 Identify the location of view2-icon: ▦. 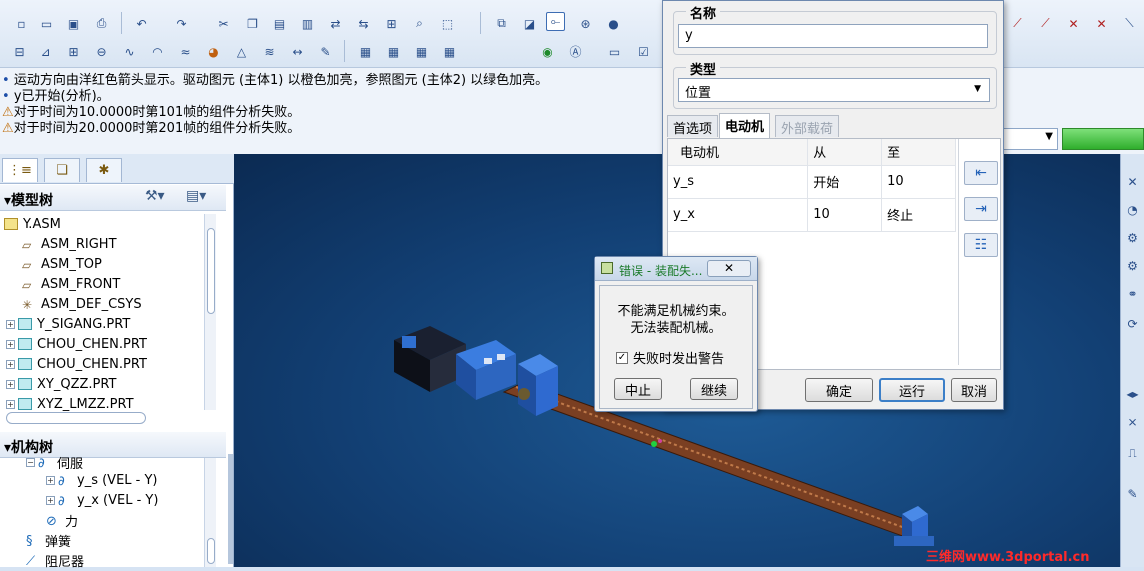
(393, 51).